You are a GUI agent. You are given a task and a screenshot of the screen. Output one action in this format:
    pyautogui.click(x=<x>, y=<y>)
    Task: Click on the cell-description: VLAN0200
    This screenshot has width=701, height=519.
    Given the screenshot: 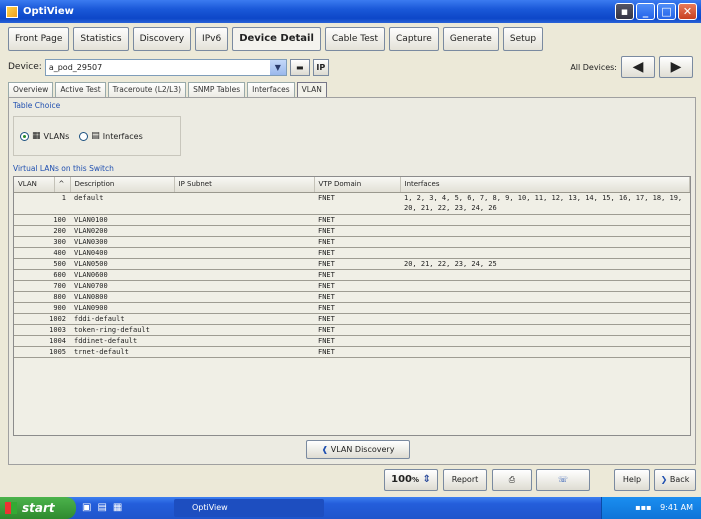 What is the action you would take?
    pyautogui.click(x=122, y=231)
    